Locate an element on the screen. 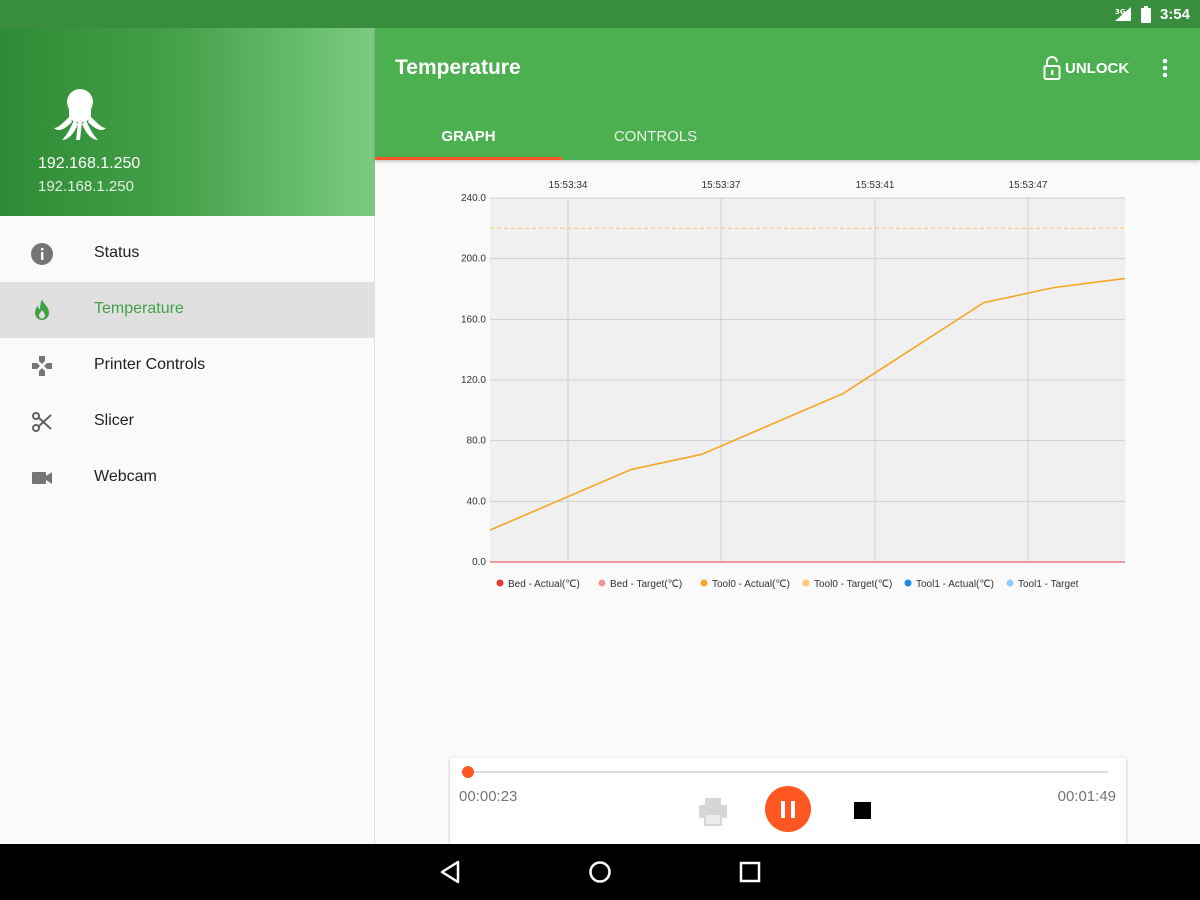 This screenshot has width=1200, height=900. videocam-icon is located at coordinates (42, 478).